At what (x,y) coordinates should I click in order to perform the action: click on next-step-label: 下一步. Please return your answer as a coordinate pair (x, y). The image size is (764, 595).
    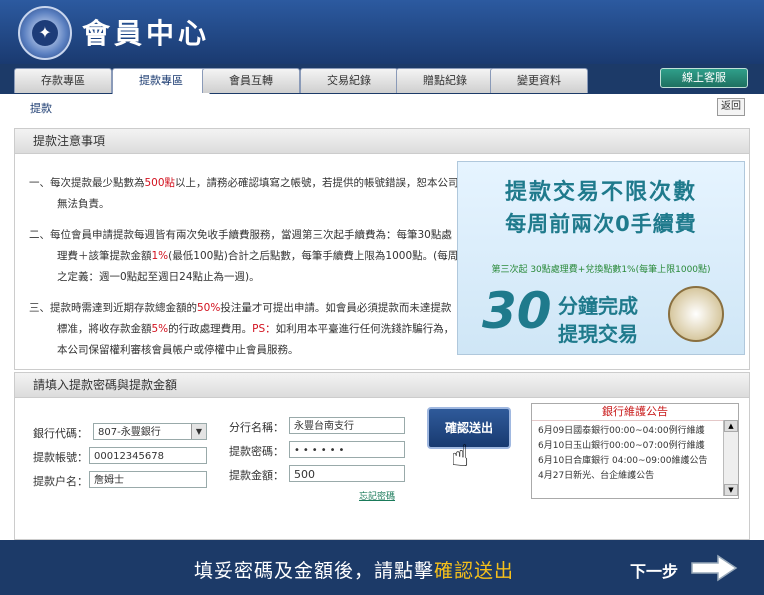
    Looking at the image, I should click on (654, 571).